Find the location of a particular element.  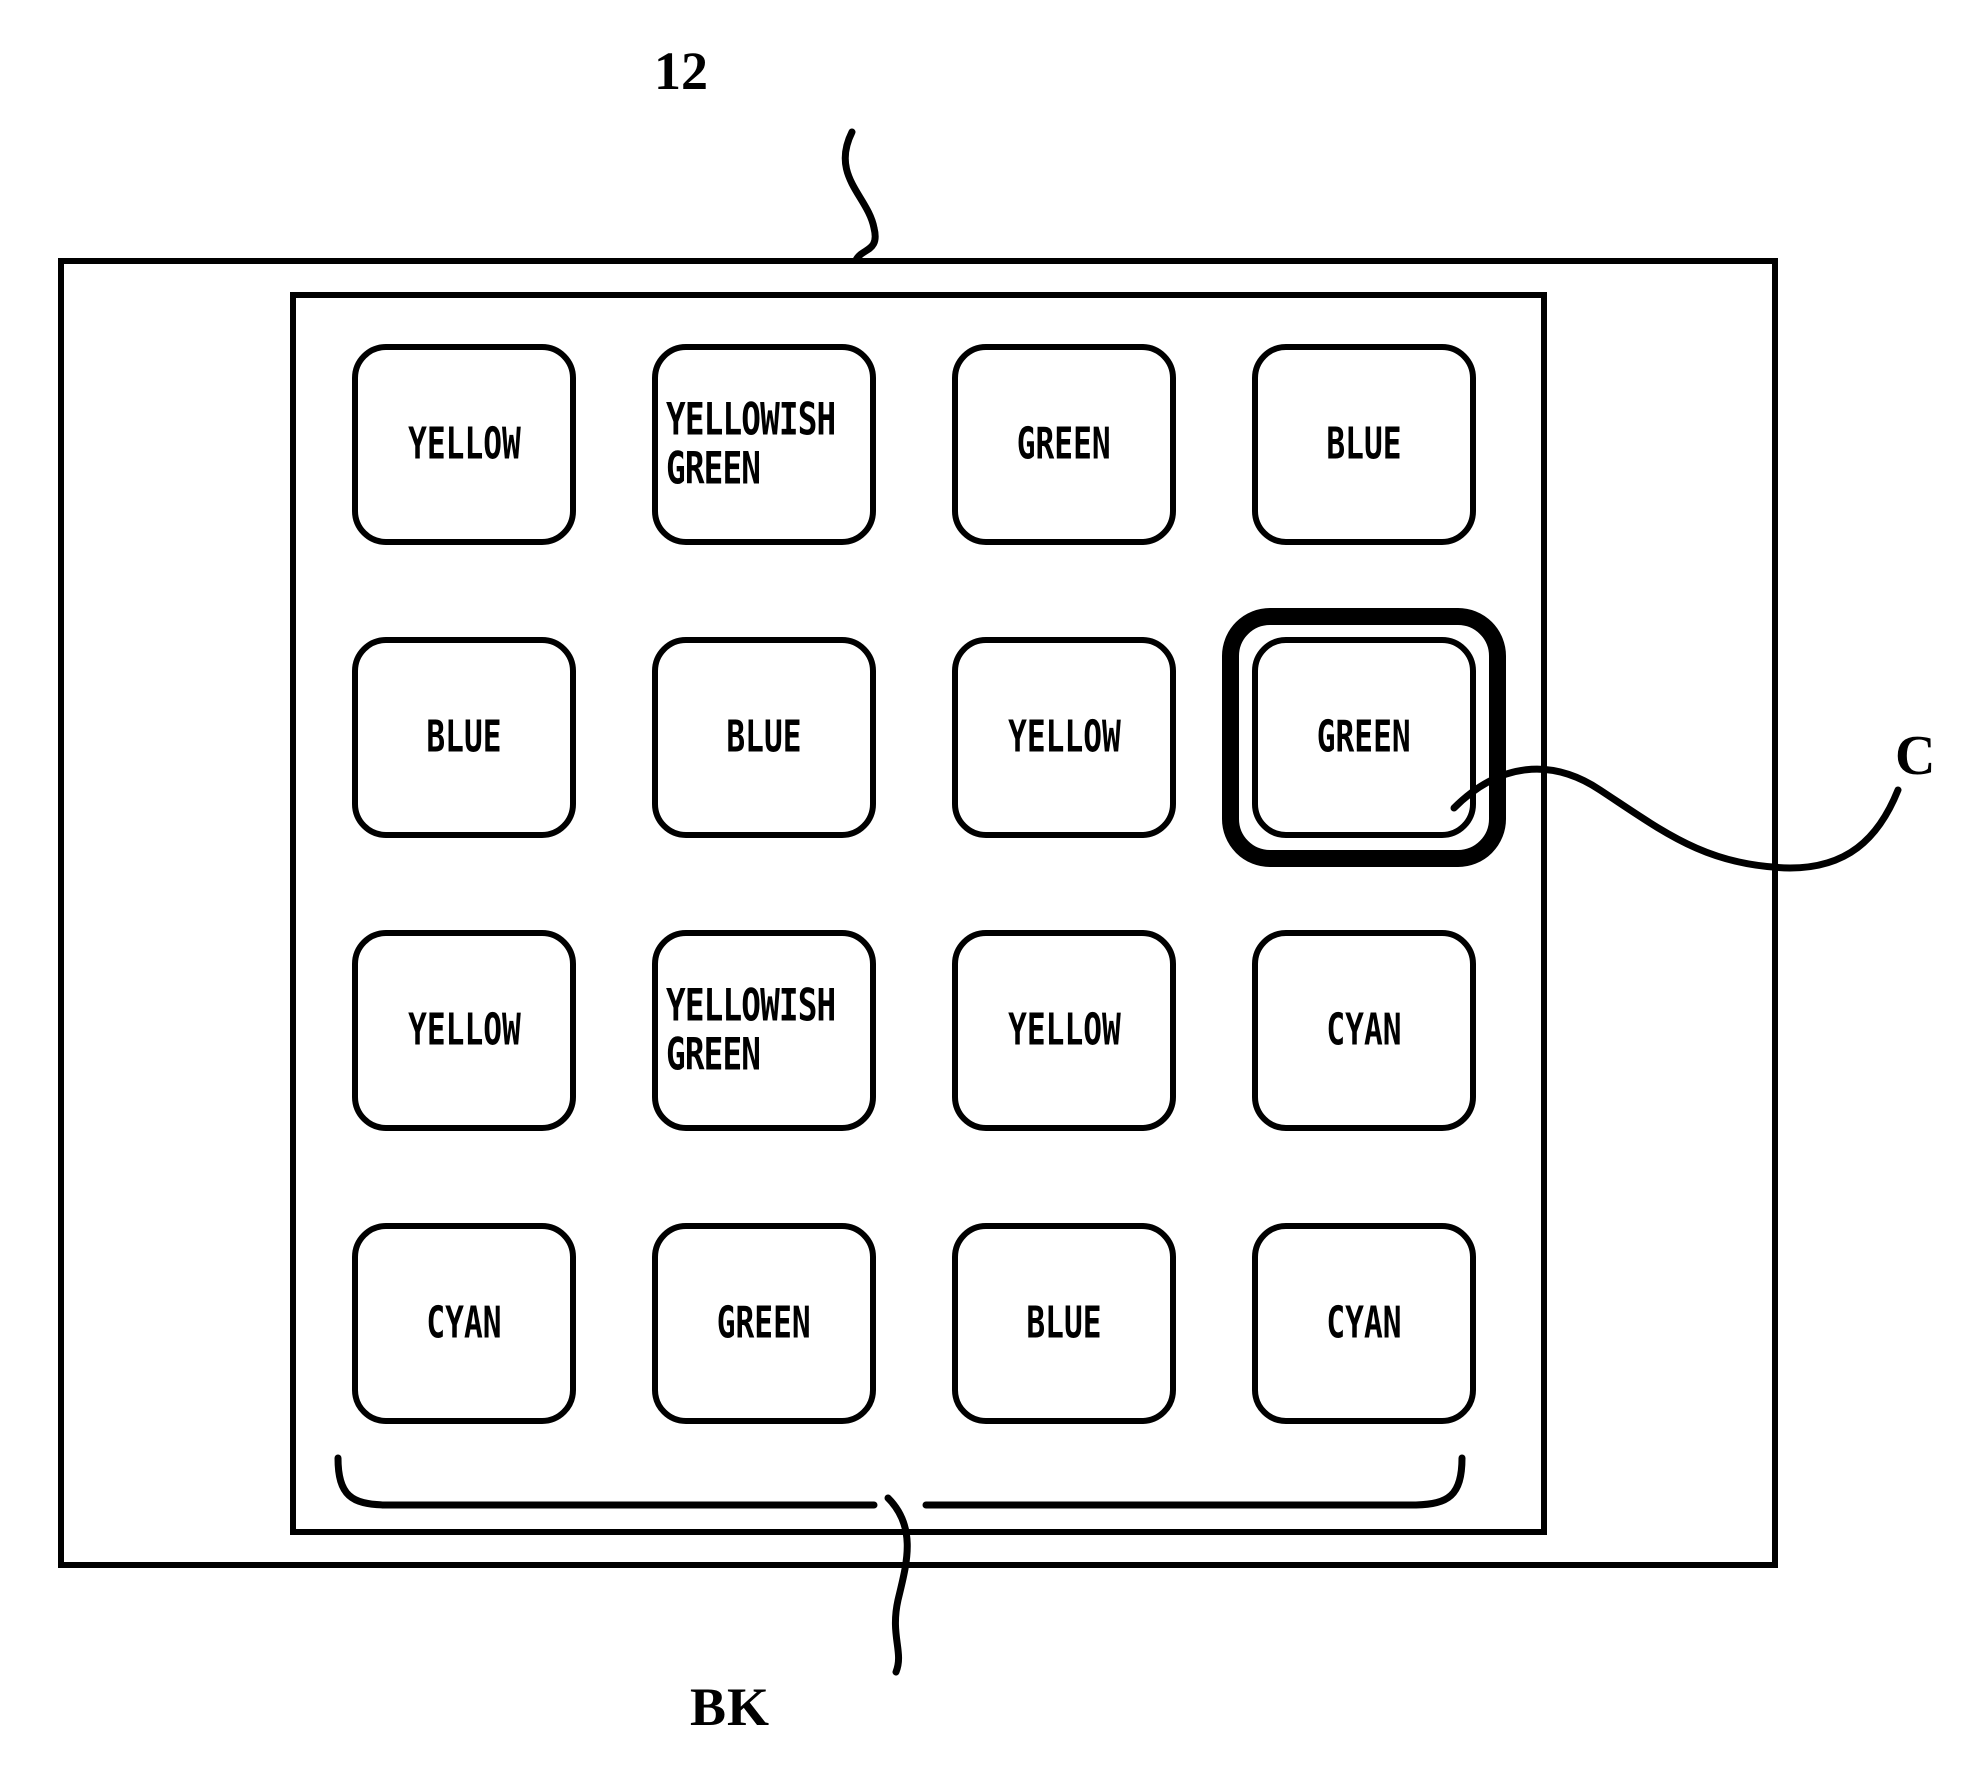

reference-label-bk: BK is located at coordinates (730, 1707).